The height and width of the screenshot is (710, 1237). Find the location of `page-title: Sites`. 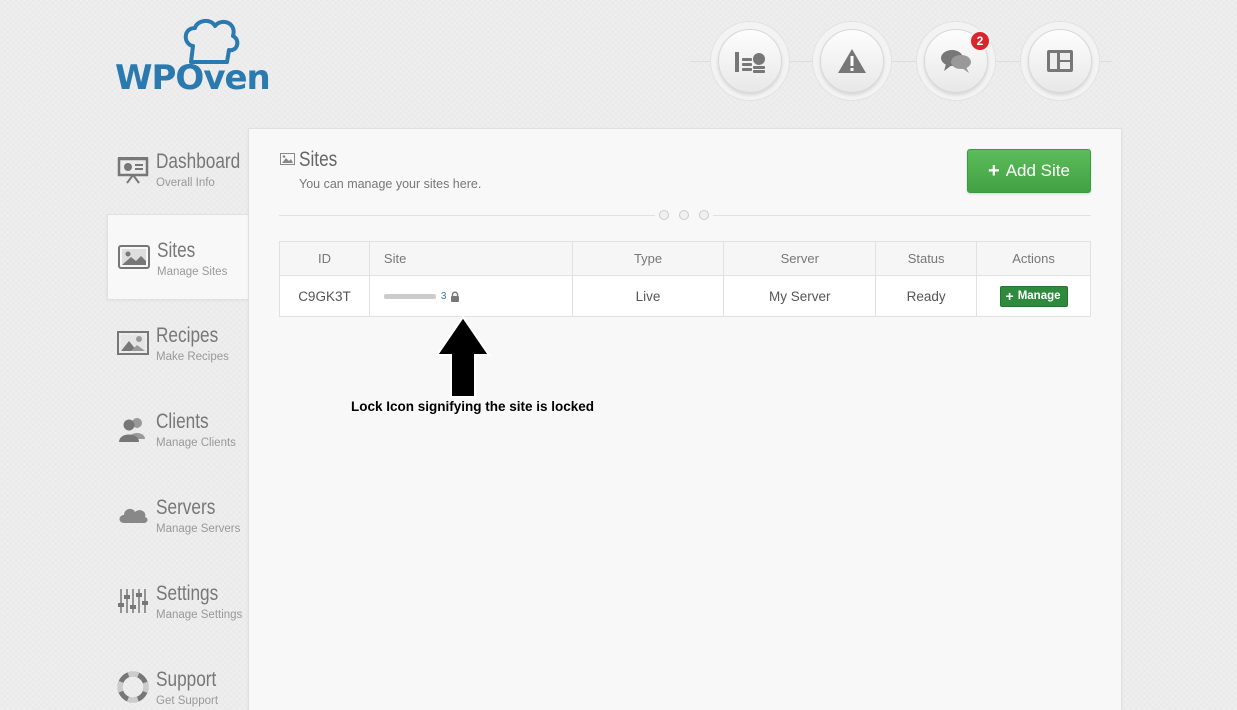

page-title: Sites is located at coordinates (318, 159).